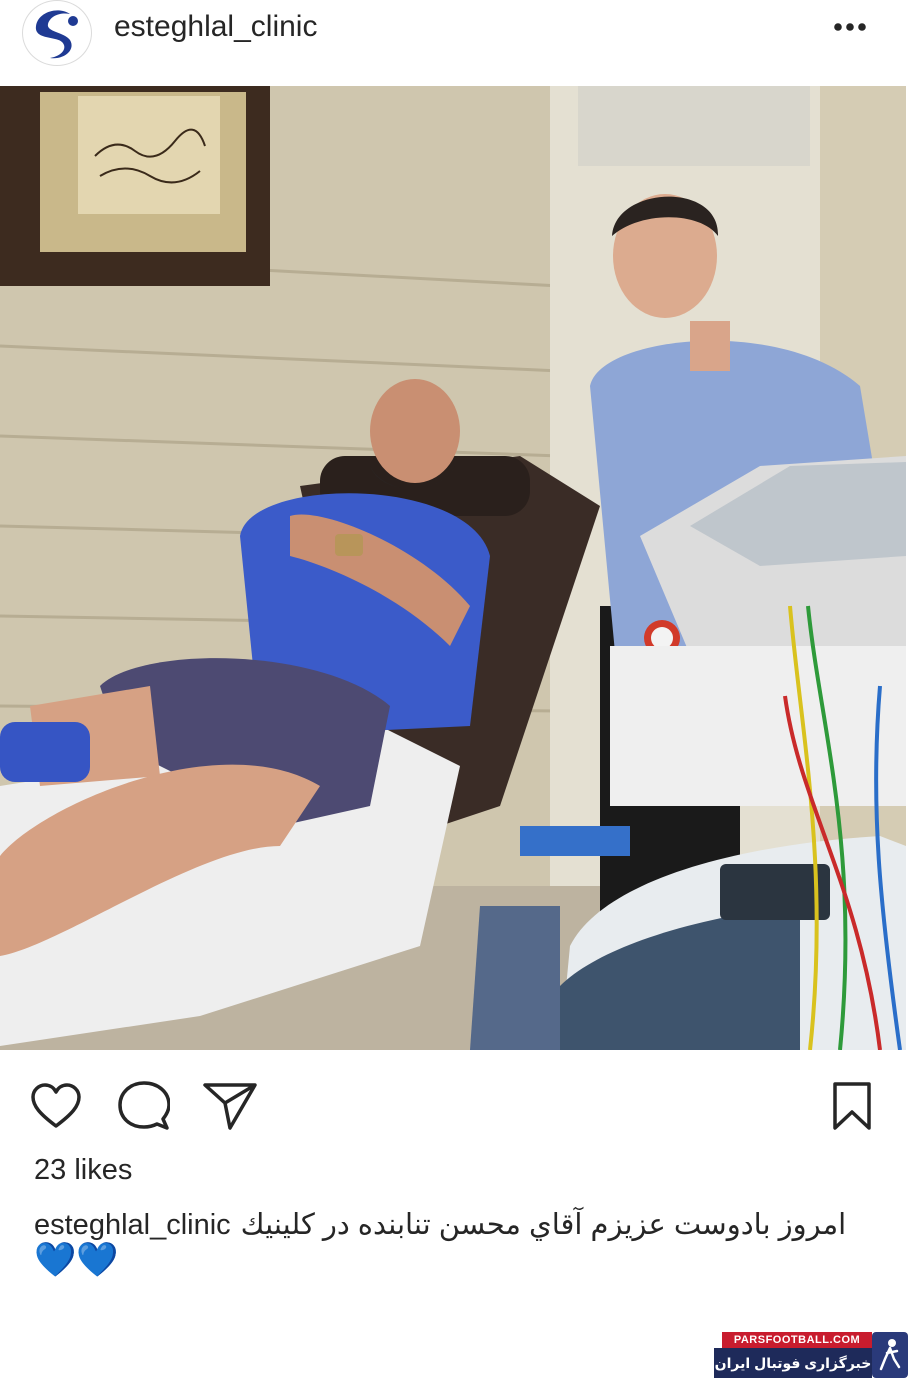 This screenshot has height=1396, width=920. Describe the element at coordinates (76, 1260) in the screenshot. I see `caption-hearts: 💙💙` at that location.